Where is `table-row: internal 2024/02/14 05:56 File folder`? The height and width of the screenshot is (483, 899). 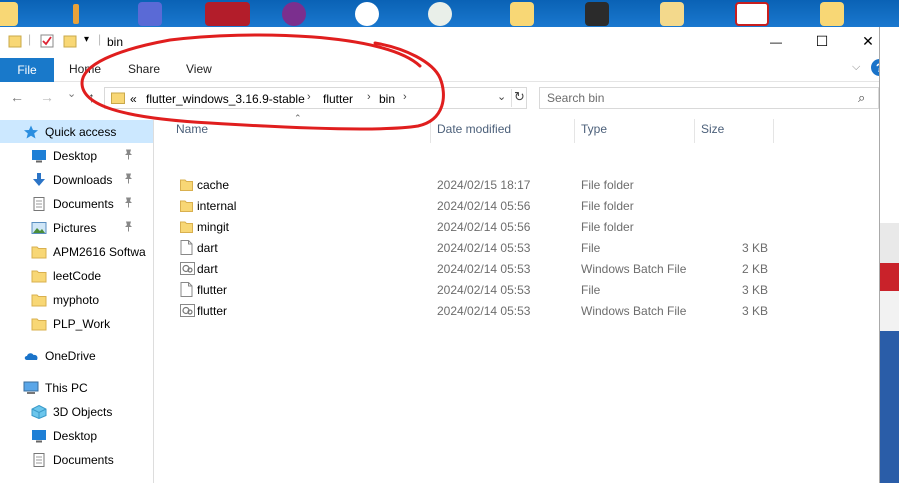
table-row: internal 2024/02/14 05:56 File folder is located at coordinates (516, 205).